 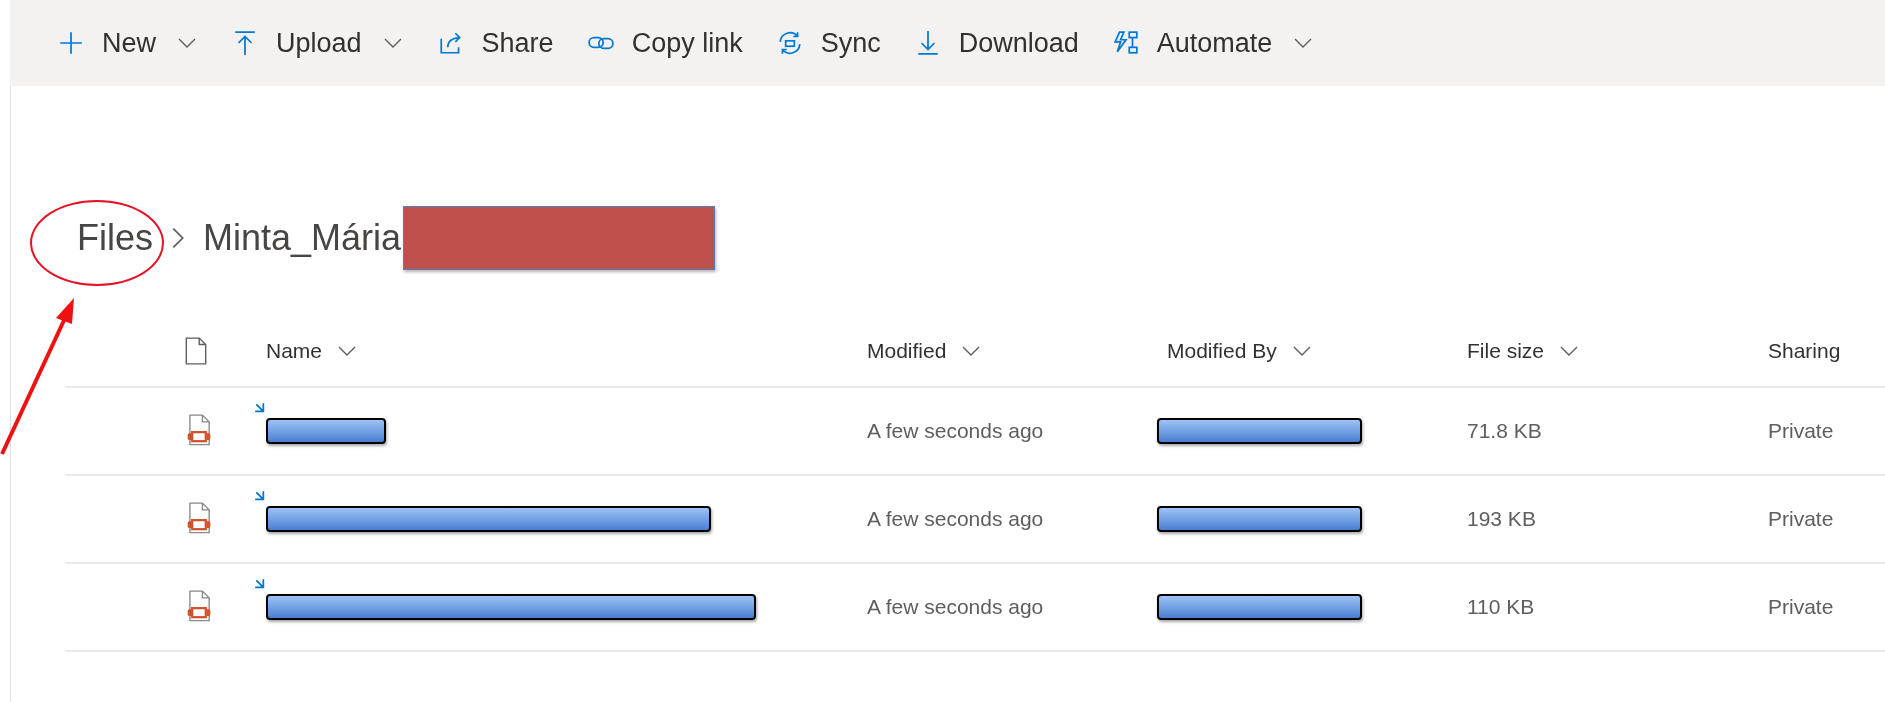 I want to click on file-icon, so click(x=196, y=351).